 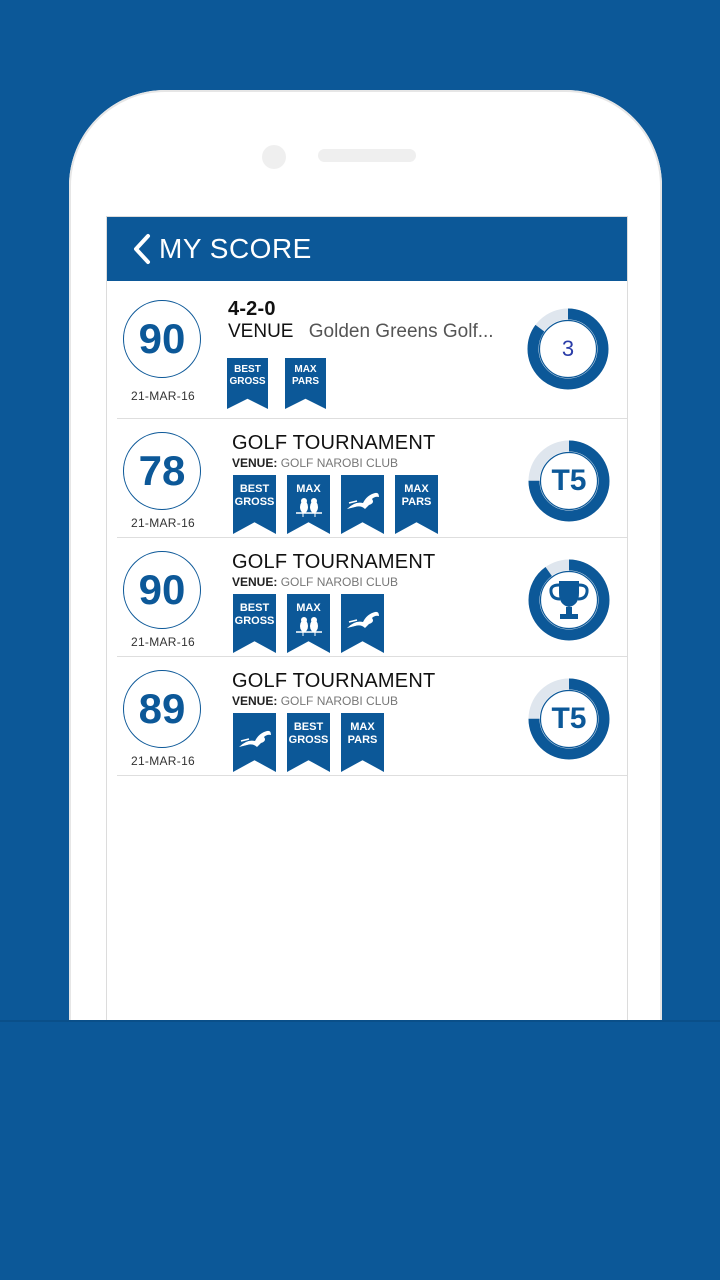 I want to click on page-title: MY SCORE, so click(x=235, y=248).